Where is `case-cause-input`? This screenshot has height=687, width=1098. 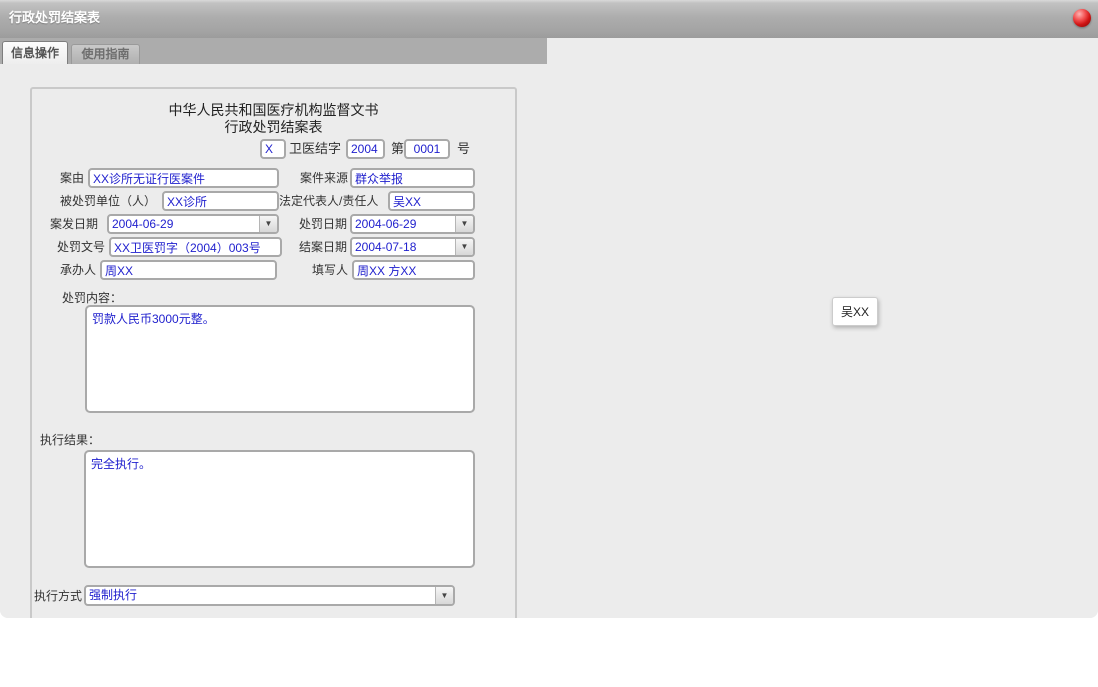
case-cause-input is located at coordinates (183, 178).